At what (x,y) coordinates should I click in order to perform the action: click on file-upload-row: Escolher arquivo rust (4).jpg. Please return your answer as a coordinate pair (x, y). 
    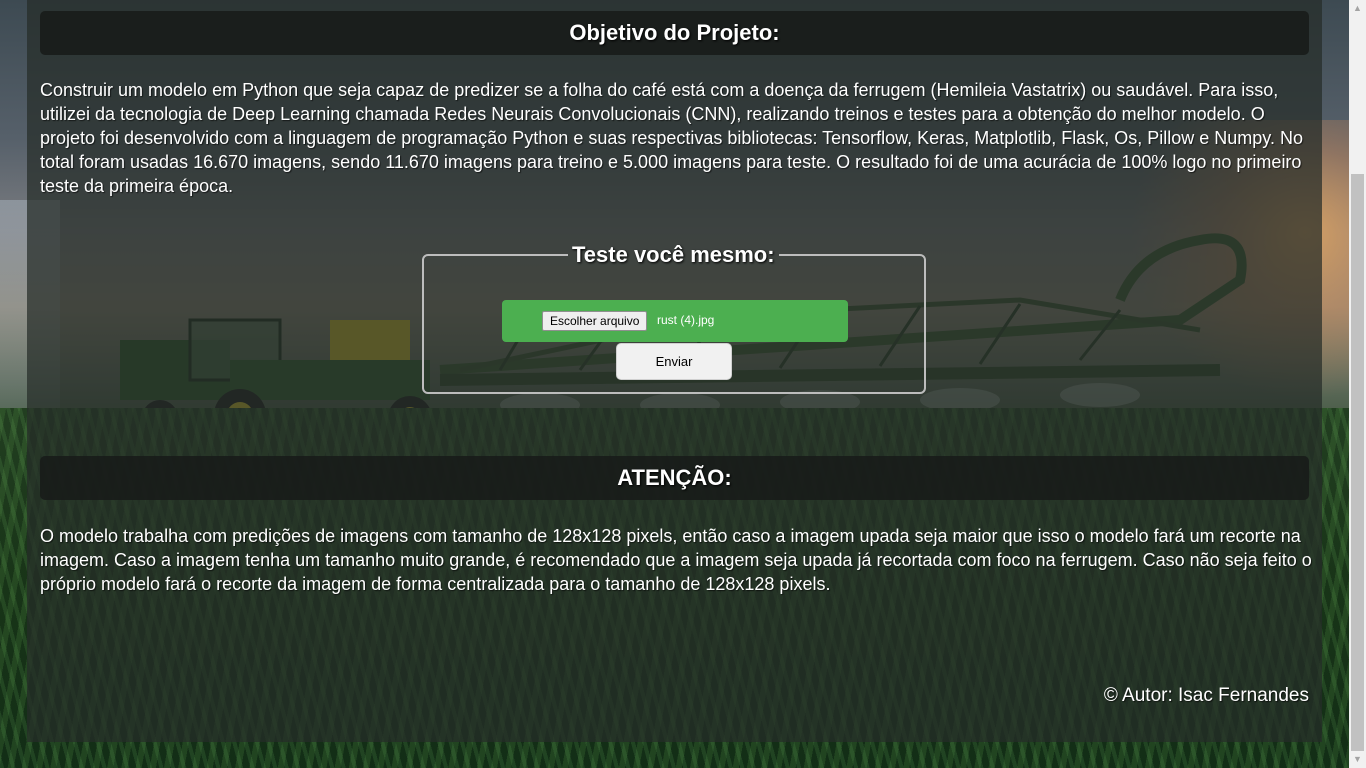
    Looking at the image, I should click on (675, 321).